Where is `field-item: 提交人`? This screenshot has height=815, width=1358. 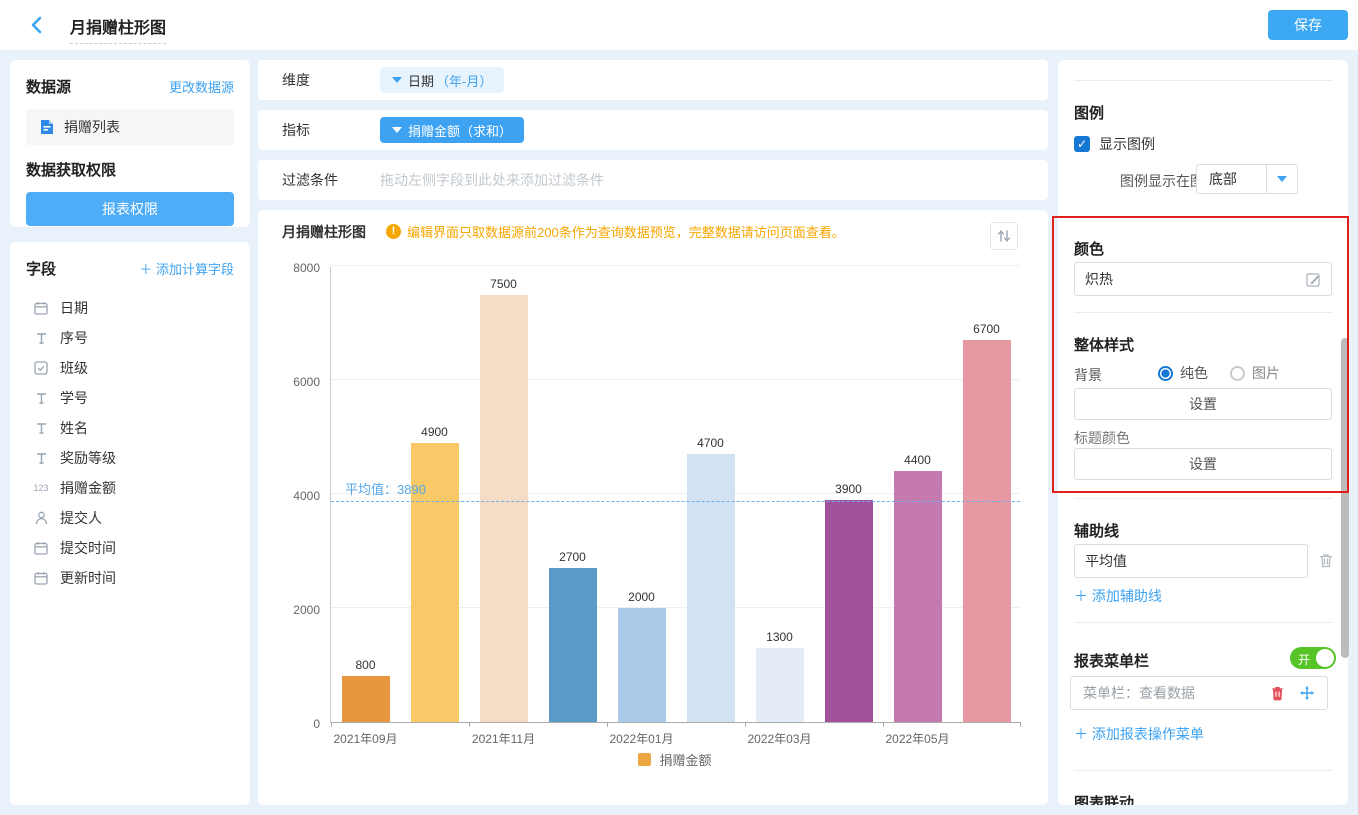
field-item: 提交人 is located at coordinates (130, 518).